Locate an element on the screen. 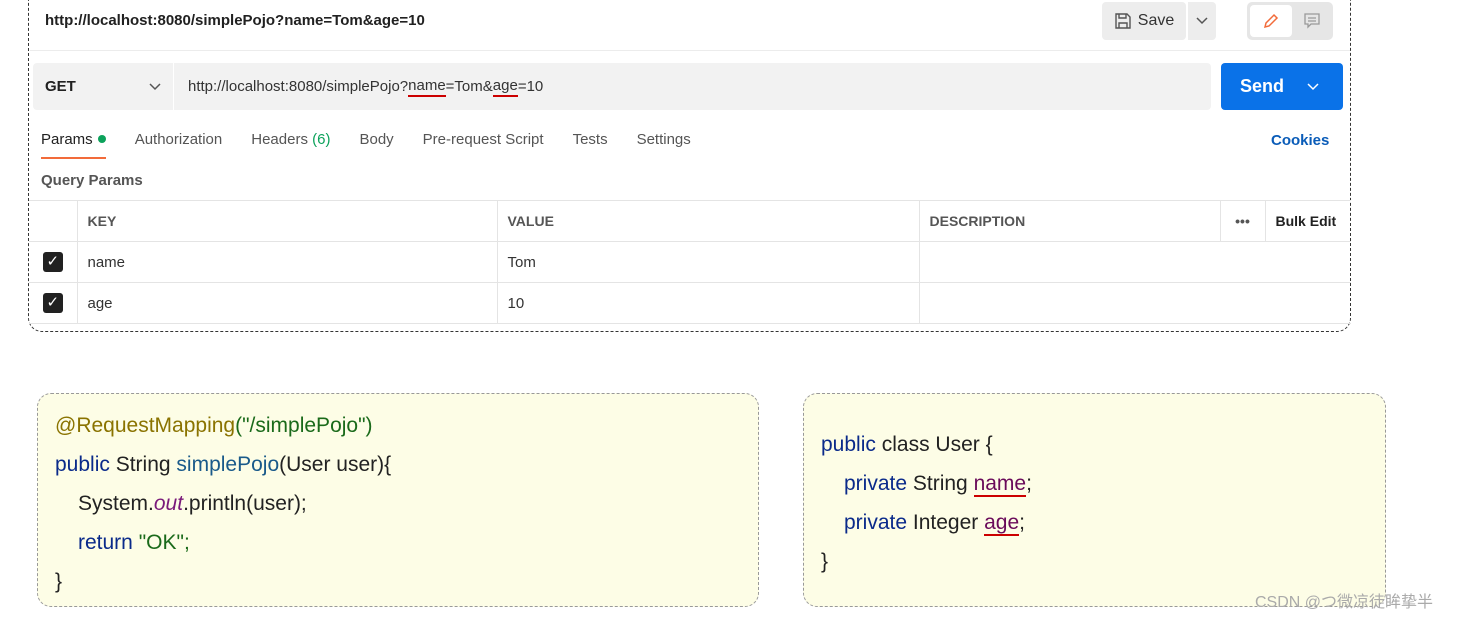  tab-headers: Headers (6) is located at coordinates (290, 145).